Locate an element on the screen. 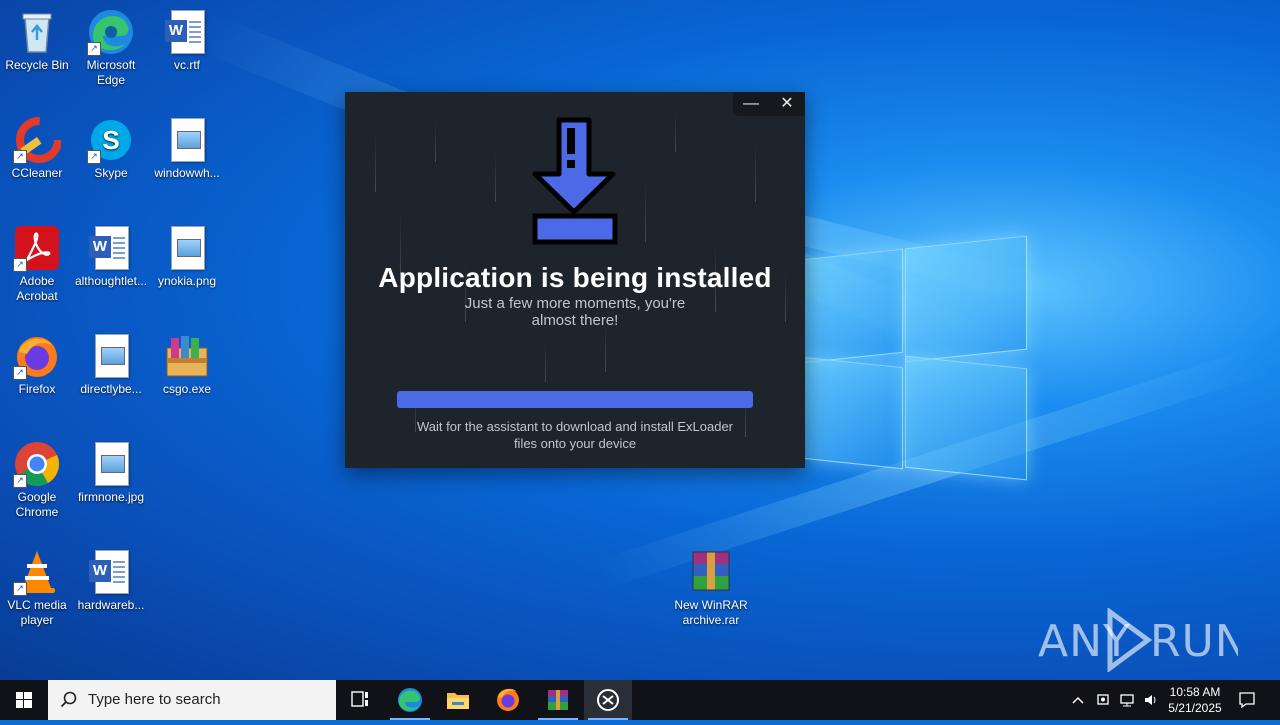 This screenshot has height=725, width=1280. skype-icon: S ↗ is located at coordinates (111, 140).